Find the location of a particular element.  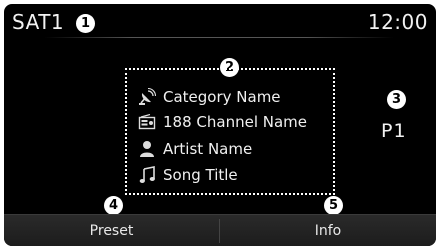

satellite-dish-icon is located at coordinates (147, 97).